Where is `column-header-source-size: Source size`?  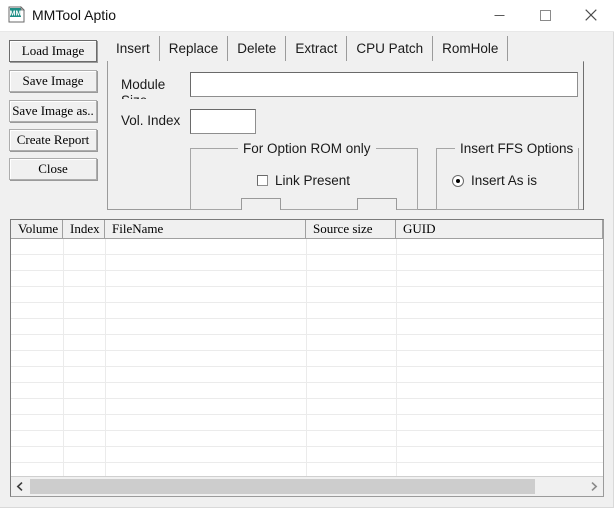 column-header-source-size: Source size is located at coordinates (351, 229).